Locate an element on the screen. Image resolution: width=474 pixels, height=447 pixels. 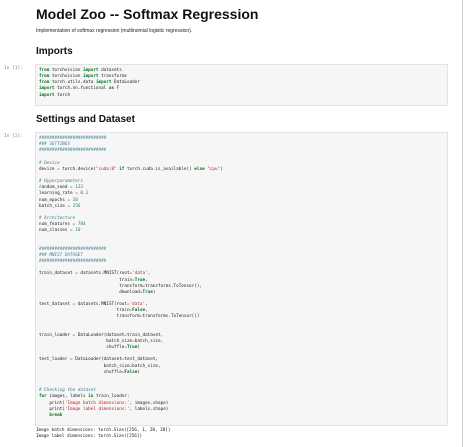
code-token: DataLoader is located at coordinates (125, 83).